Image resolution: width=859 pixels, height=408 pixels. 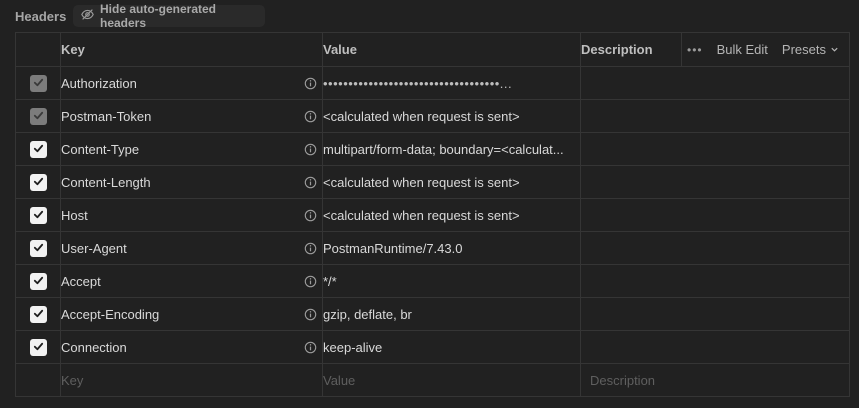 I want to click on value-cell: gzip, deflate, br, so click(x=451, y=314).